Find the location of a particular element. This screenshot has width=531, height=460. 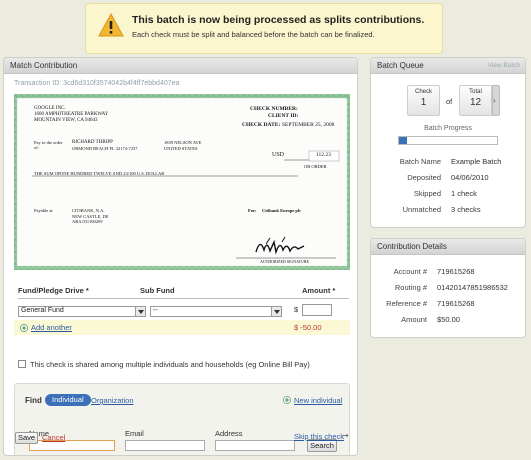

fund-table-header: Fund/Pledge Drive * Sub Fund Amount * is located at coordinates (183, 291).